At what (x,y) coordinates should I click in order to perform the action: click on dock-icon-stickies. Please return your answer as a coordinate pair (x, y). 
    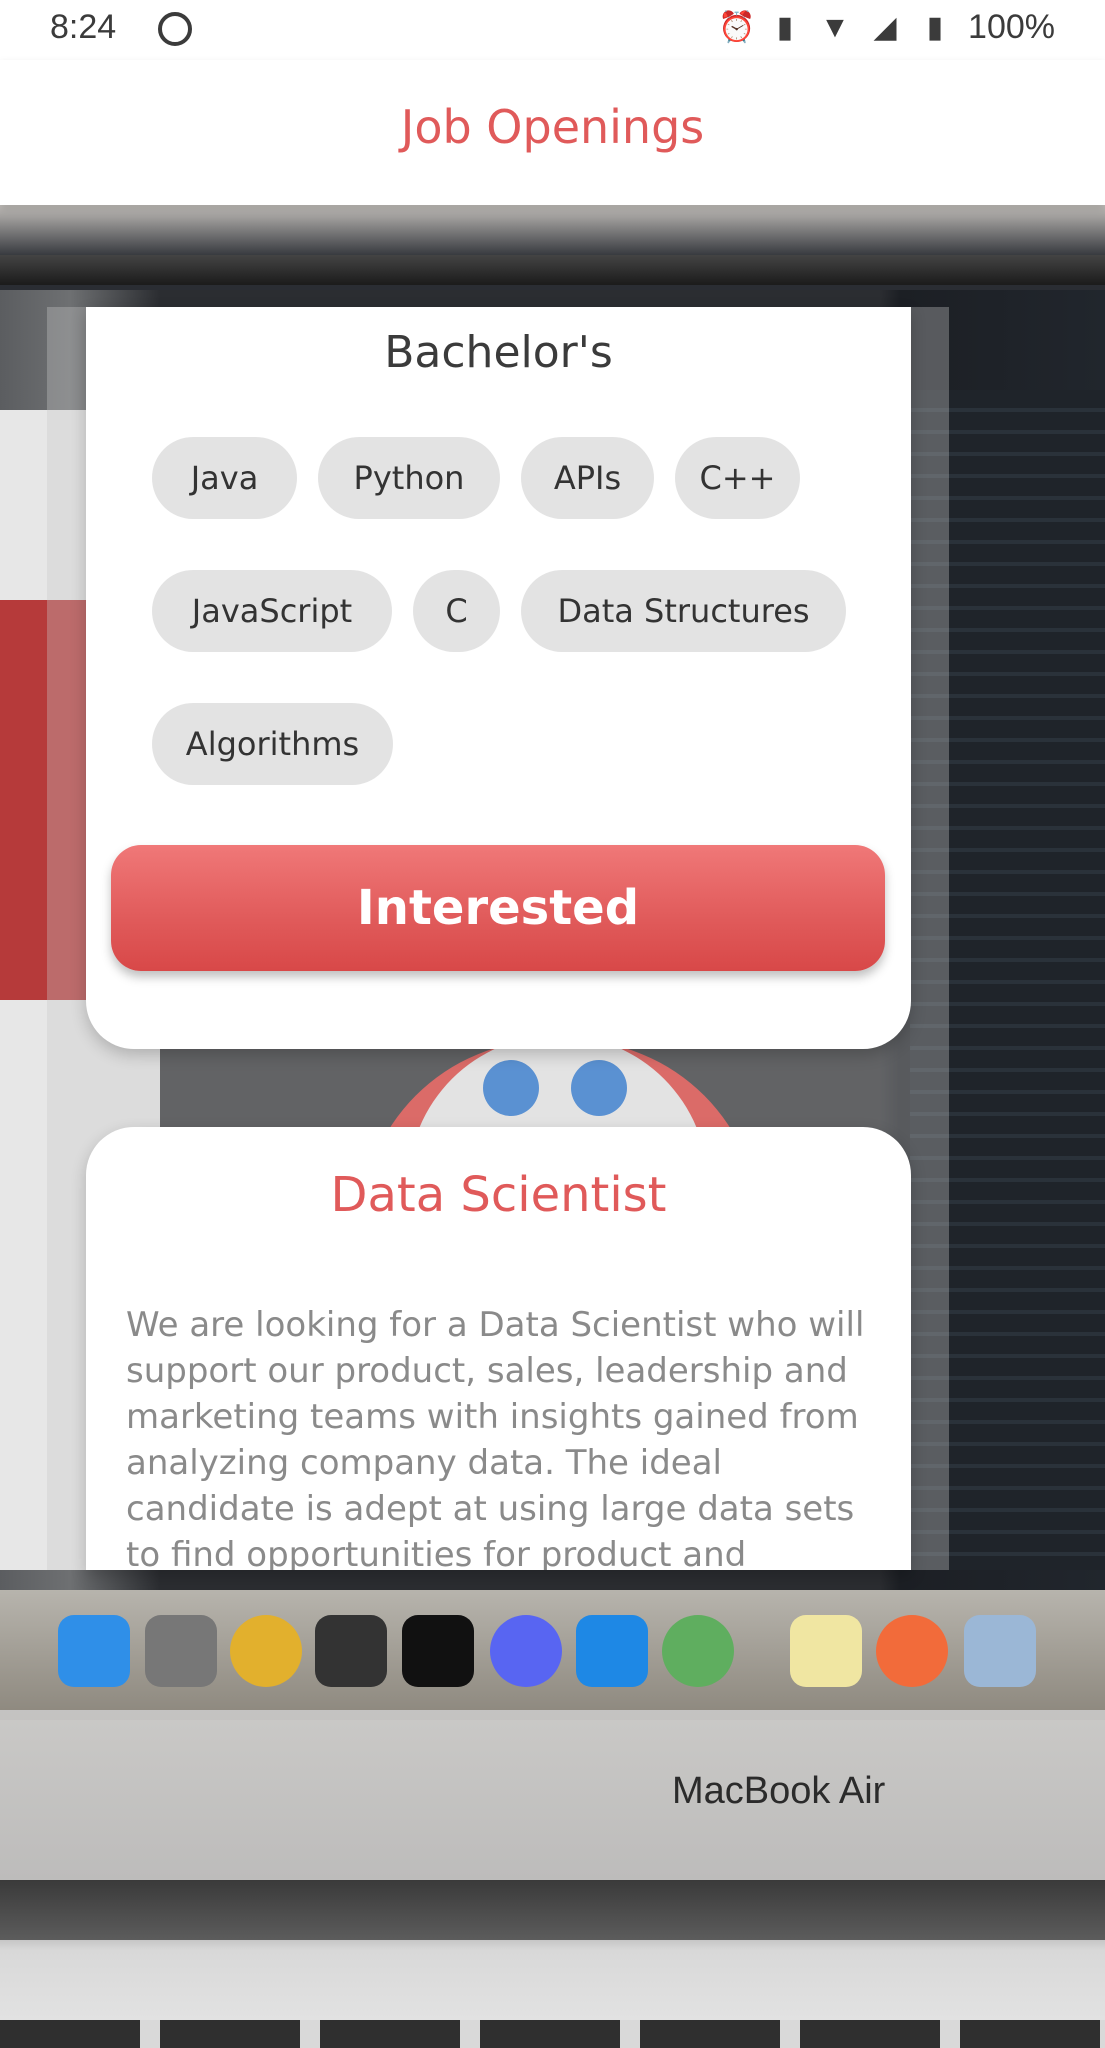
    Looking at the image, I should click on (826, 1651).